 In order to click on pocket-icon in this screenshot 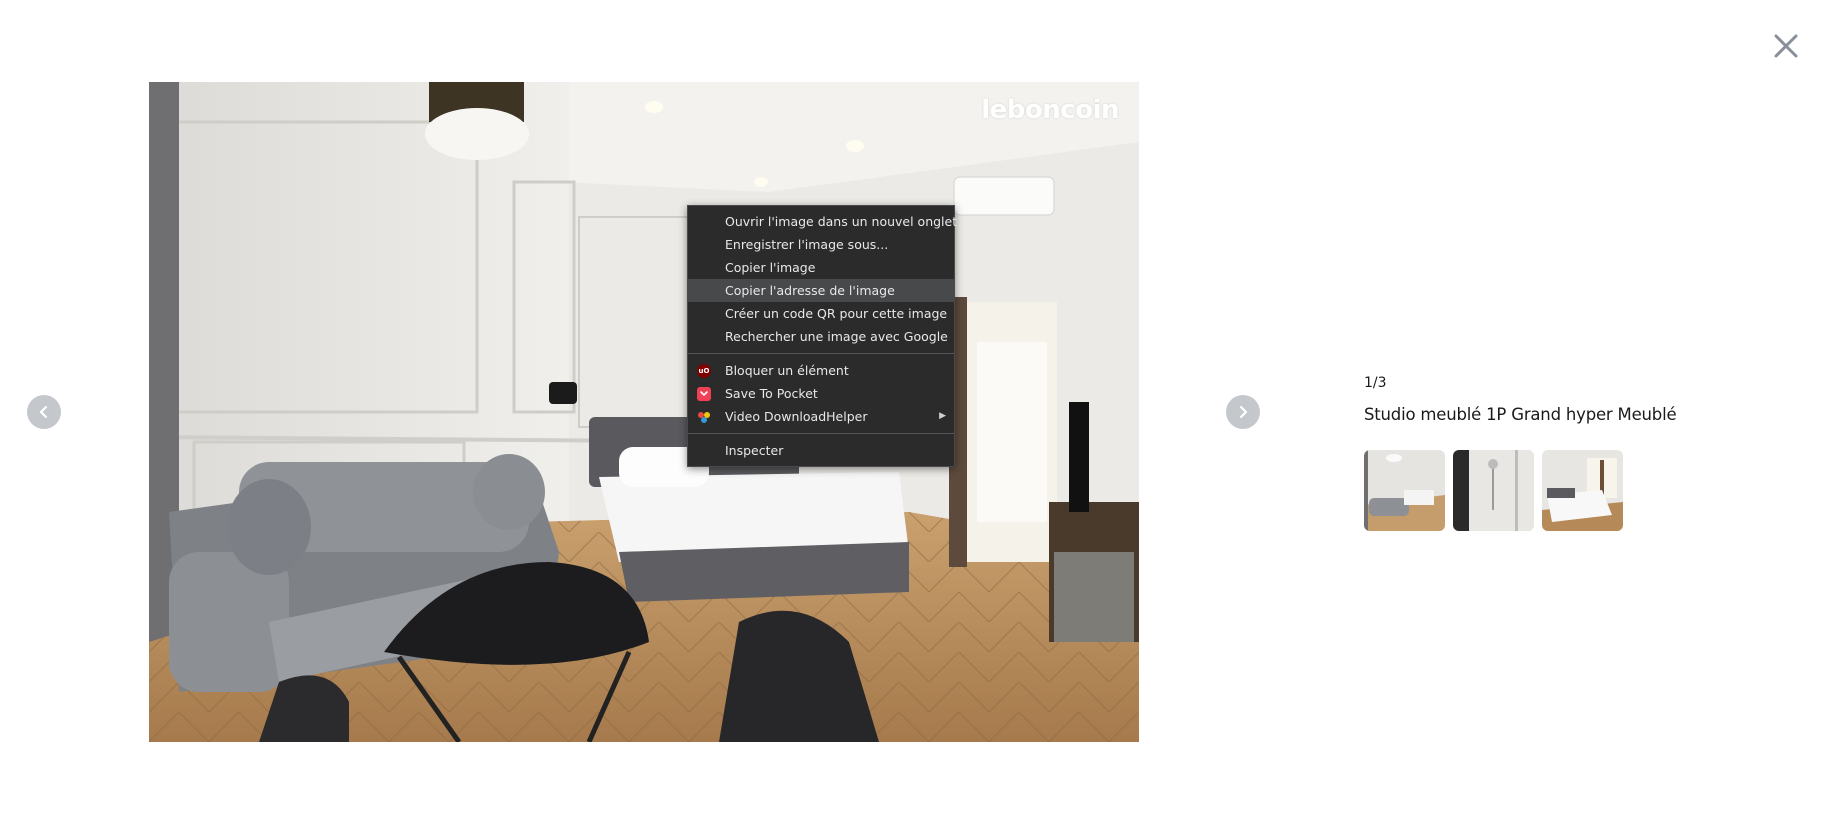, I will do `click(704, 394)`.